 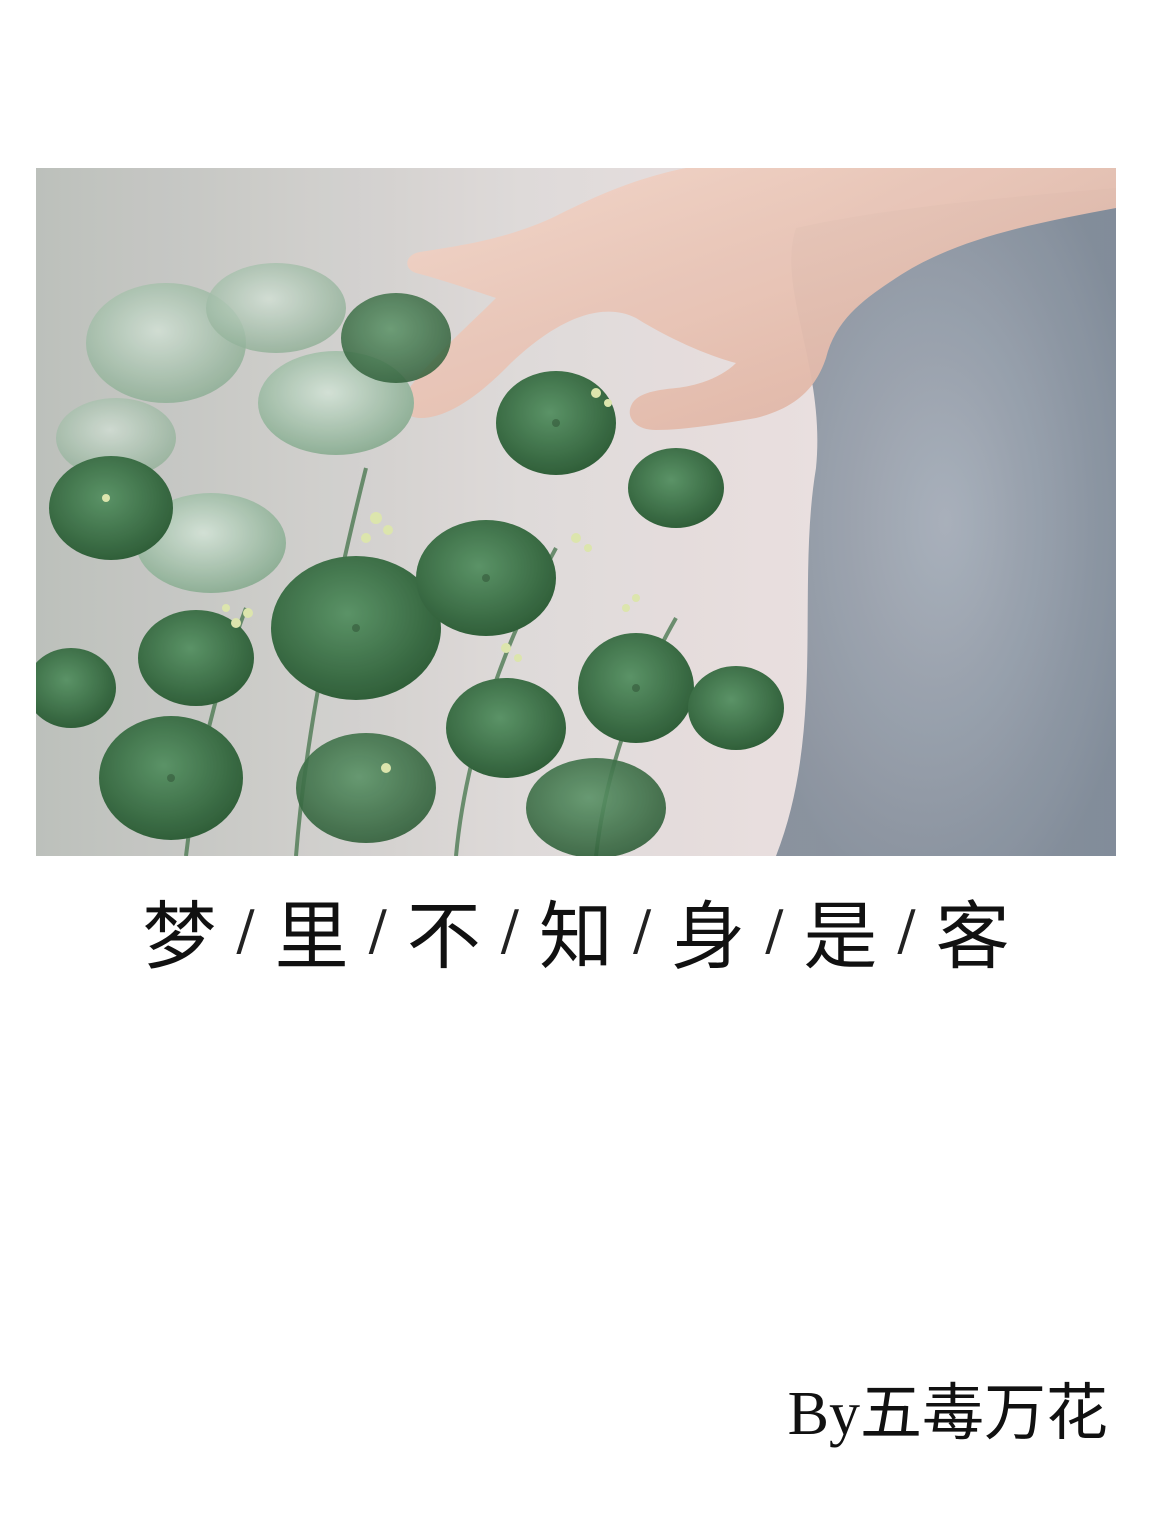 I want to click on title-char: 是, so click(x=840, y=936).